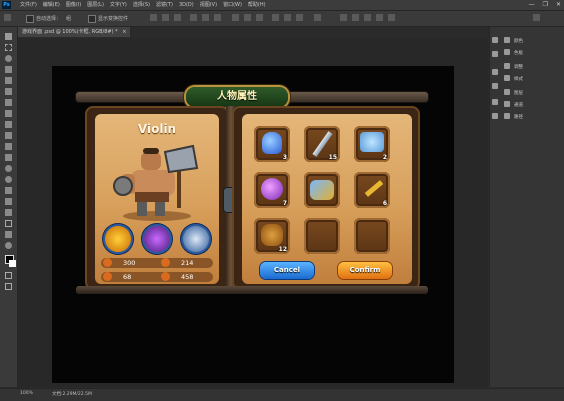  I want to click on align-middle-icon, so click(165, 17).